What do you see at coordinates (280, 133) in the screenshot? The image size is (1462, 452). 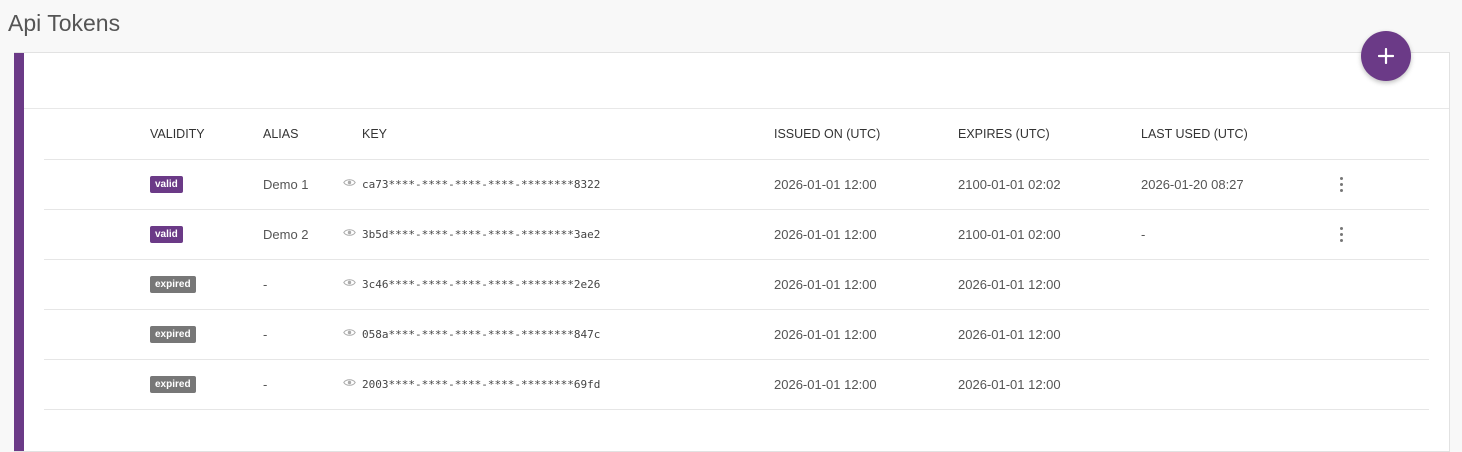 I see `header-alias: ALIAS` at bounding box center [280, 133].